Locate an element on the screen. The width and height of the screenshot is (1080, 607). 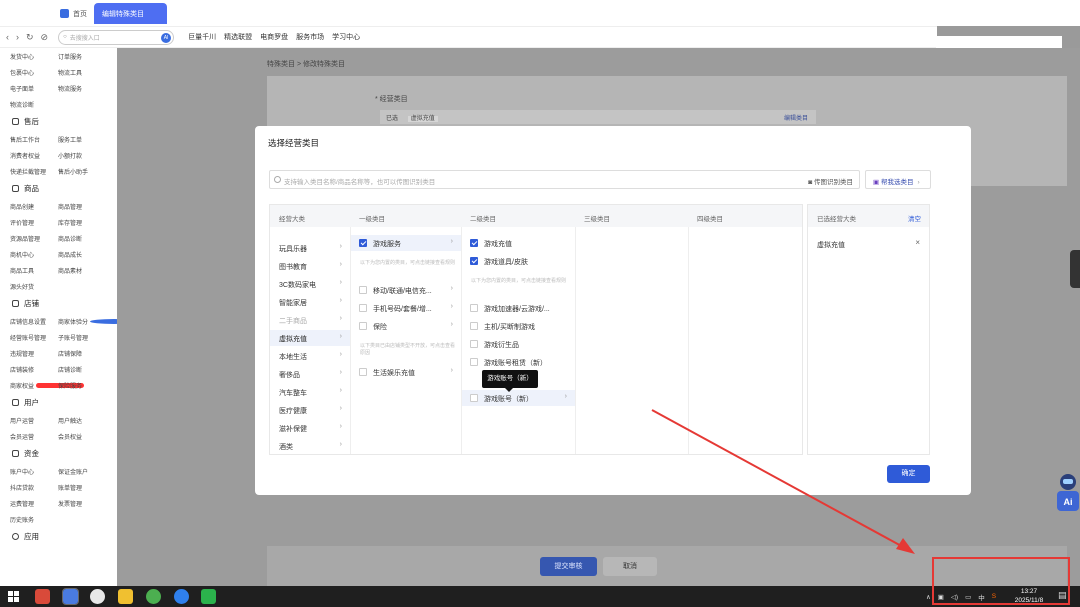
category-checkbox-option: 游戏服务 › is located at coordinates (406, 243).